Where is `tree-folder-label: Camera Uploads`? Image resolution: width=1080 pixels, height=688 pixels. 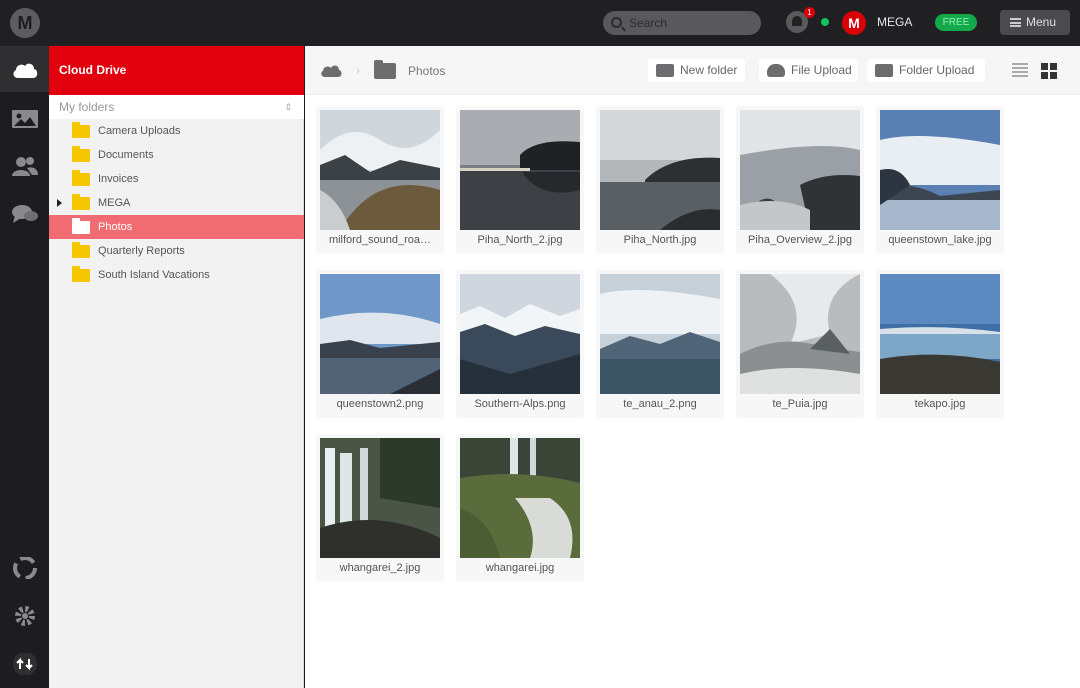
tree-folder-label: Camera Uploads is located at coordinates (139, 131).